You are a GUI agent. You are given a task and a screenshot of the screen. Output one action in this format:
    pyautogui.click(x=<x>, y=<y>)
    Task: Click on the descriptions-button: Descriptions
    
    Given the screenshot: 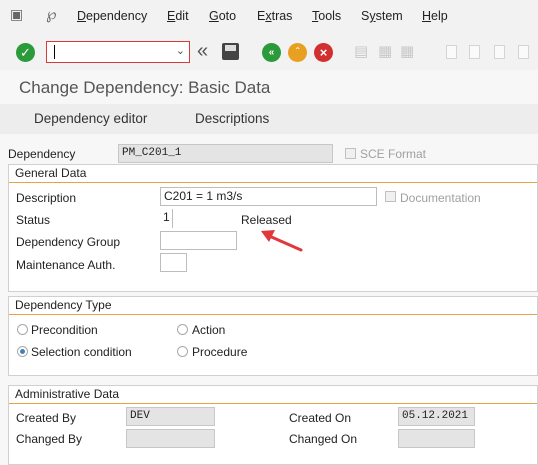 What is the action you would take?
    pyautogui.click(x=232, y=118)
    